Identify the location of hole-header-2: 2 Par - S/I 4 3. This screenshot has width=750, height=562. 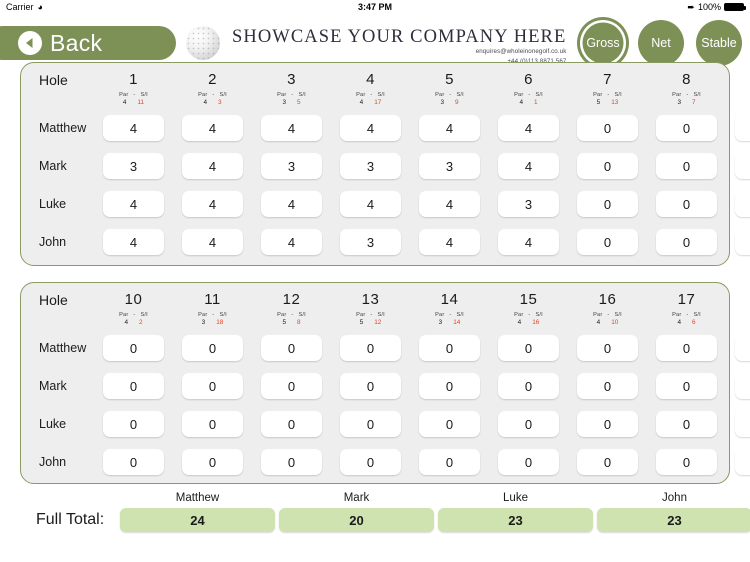
(212, 89).